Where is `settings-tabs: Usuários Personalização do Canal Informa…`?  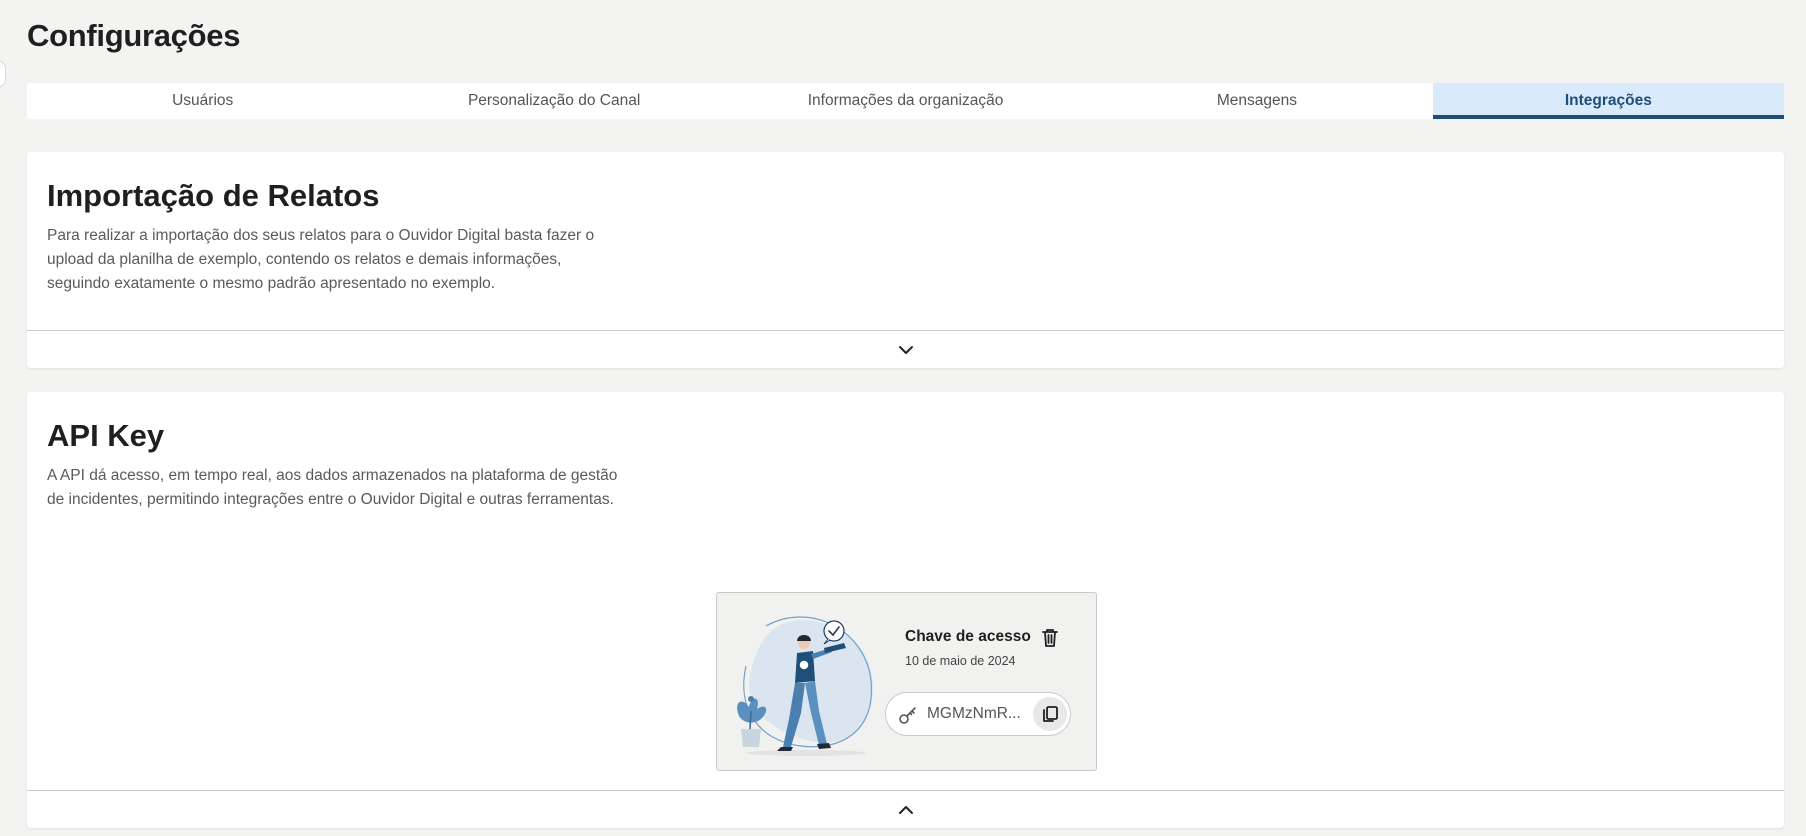 settings-tabs: Usuários Personalização do Canal Informa… is located at coordinates (906, 101).